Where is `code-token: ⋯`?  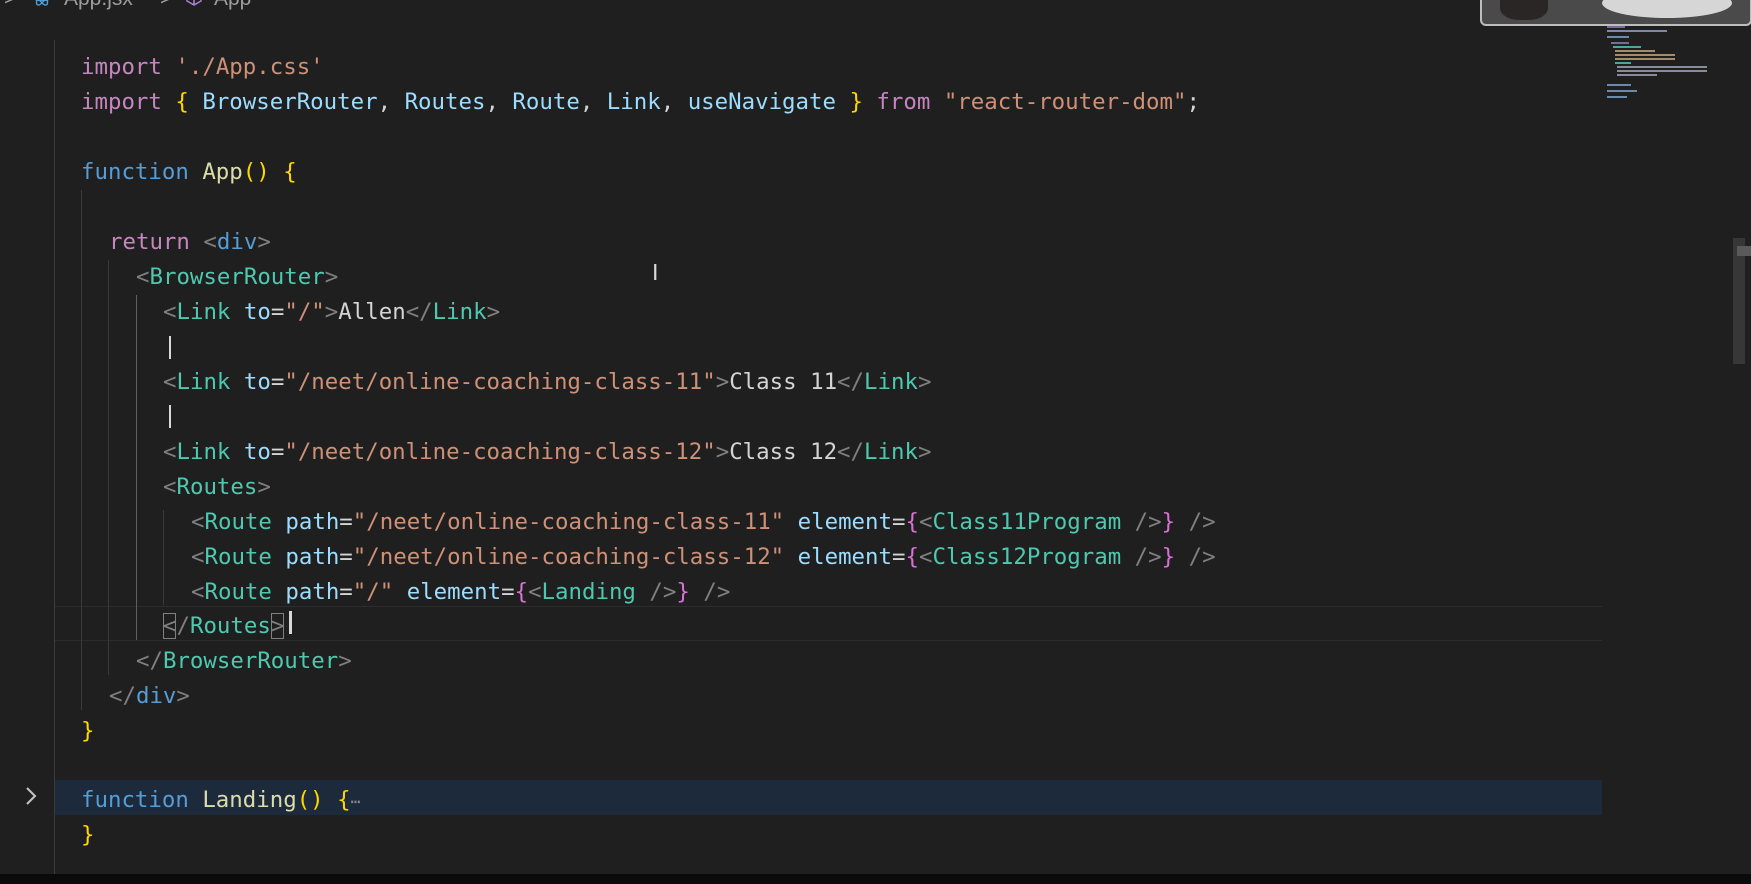
code-token: ⋯ is located at coordinates (355, 801).